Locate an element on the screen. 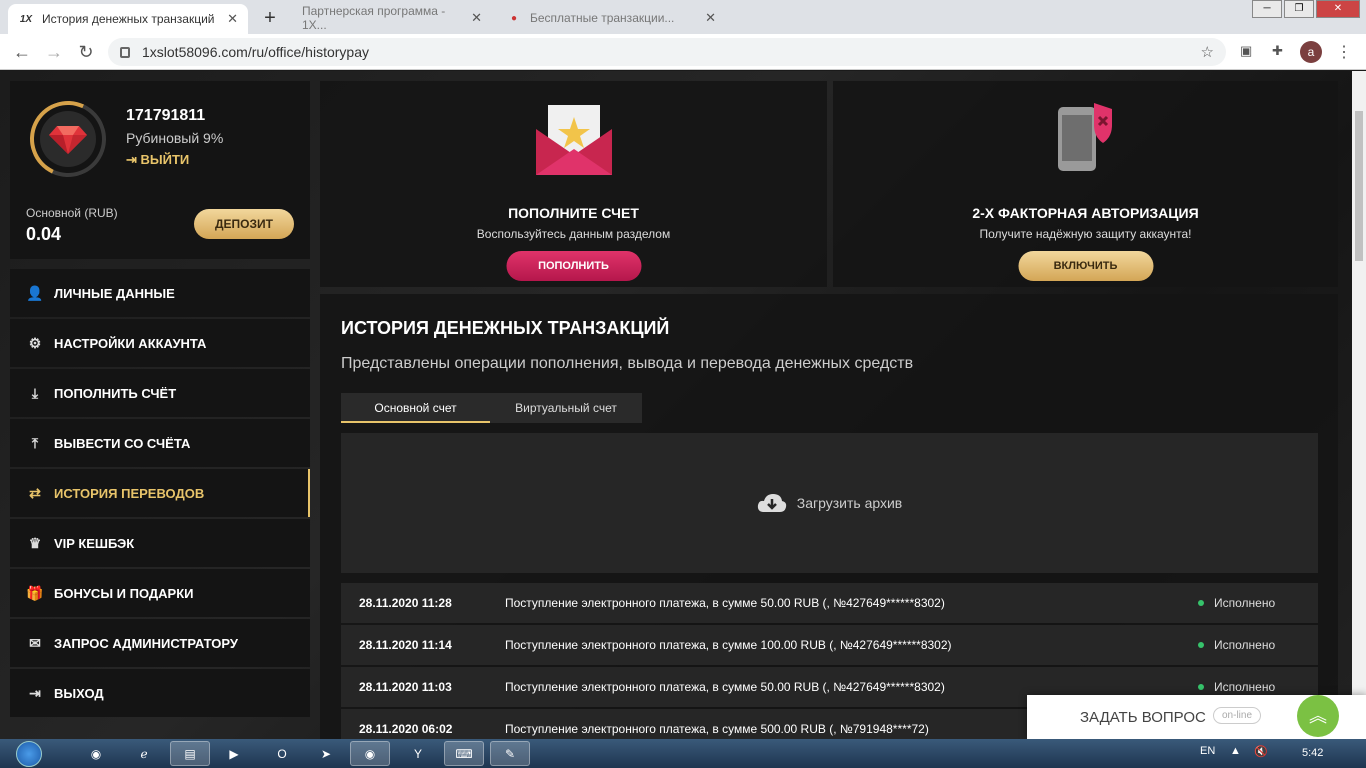 The image size is (1366, 768). back-arrow-icon: ← is located at coordinates (22, 52).